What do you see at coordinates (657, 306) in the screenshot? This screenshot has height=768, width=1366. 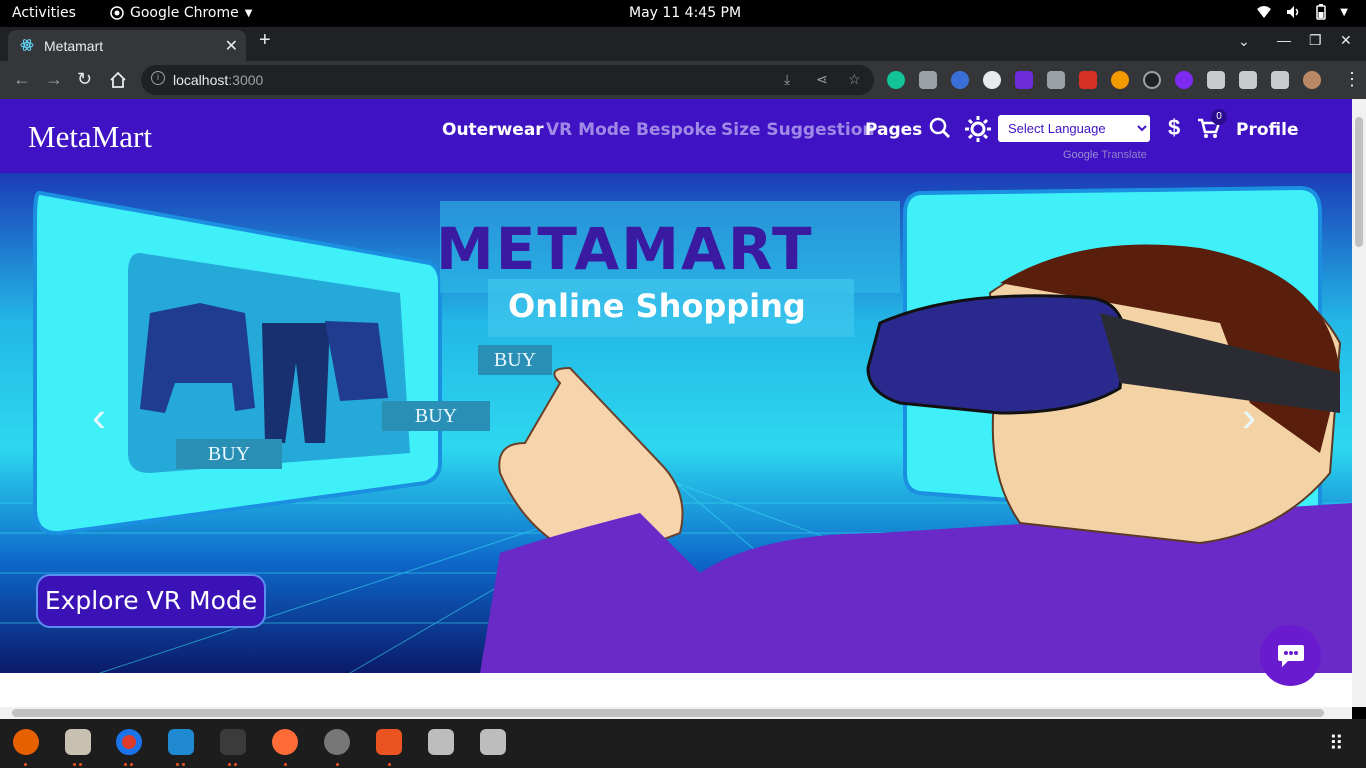 I see `hero-subheadline: Online Shopping` at bounding box center [657, 306].